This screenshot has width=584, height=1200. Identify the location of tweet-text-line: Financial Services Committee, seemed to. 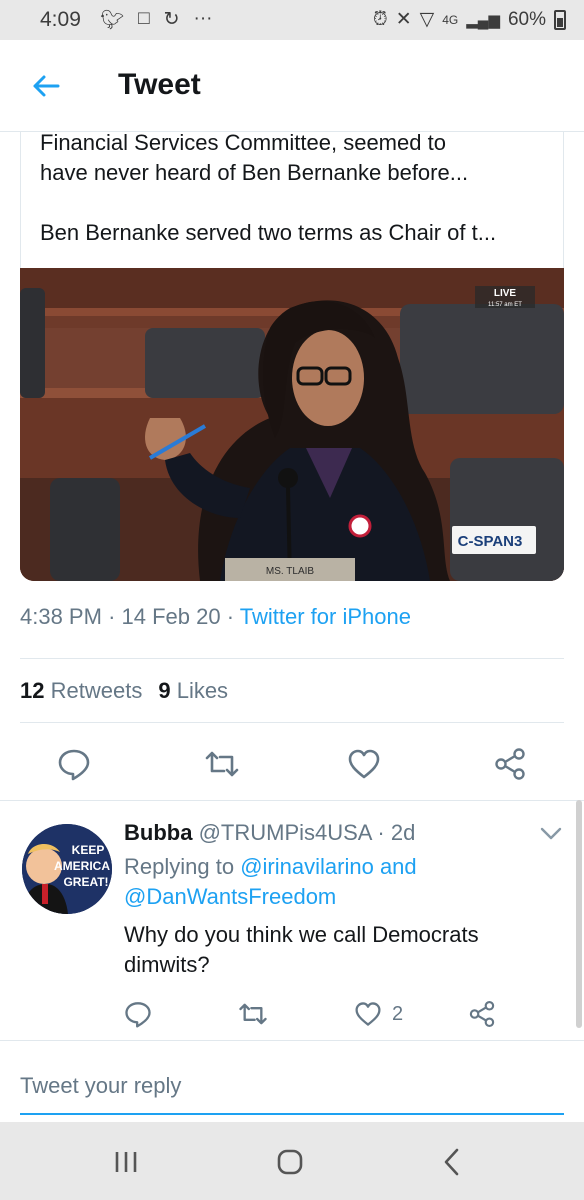
(243, 142).